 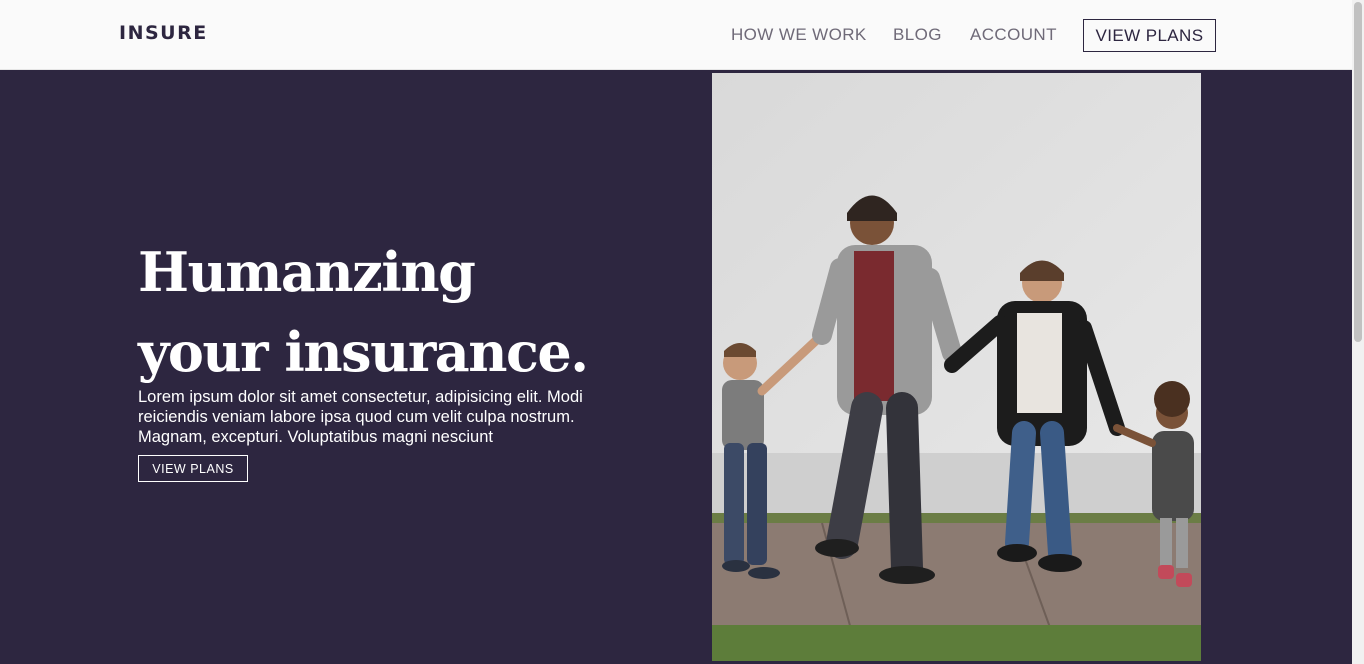 I want to click on nav-link-how-we-work: HOW WE WORK, so click(x=799, y=35).